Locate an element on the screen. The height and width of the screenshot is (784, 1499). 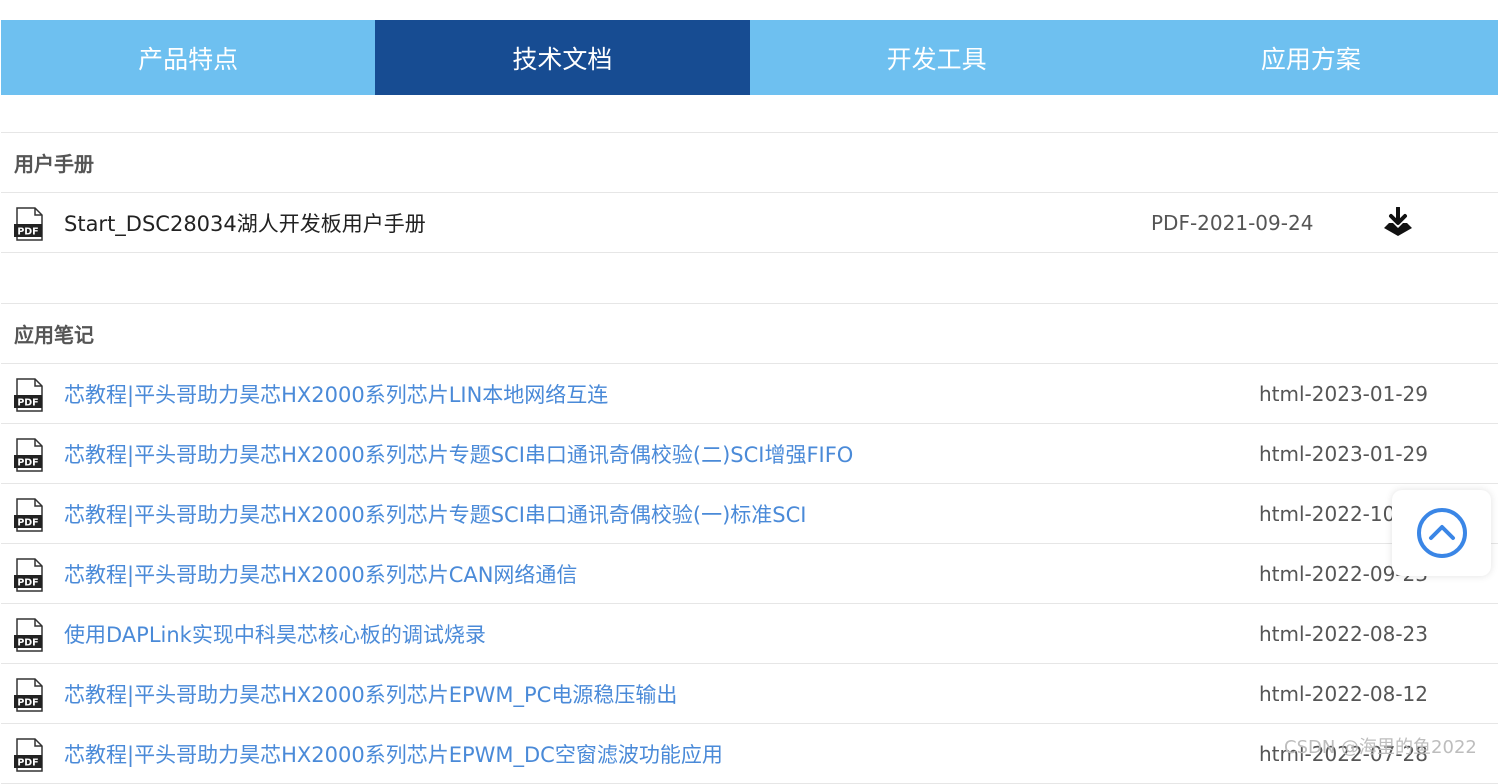
tab-solutions: 应用方案 is located at coordinates (1310, 57).